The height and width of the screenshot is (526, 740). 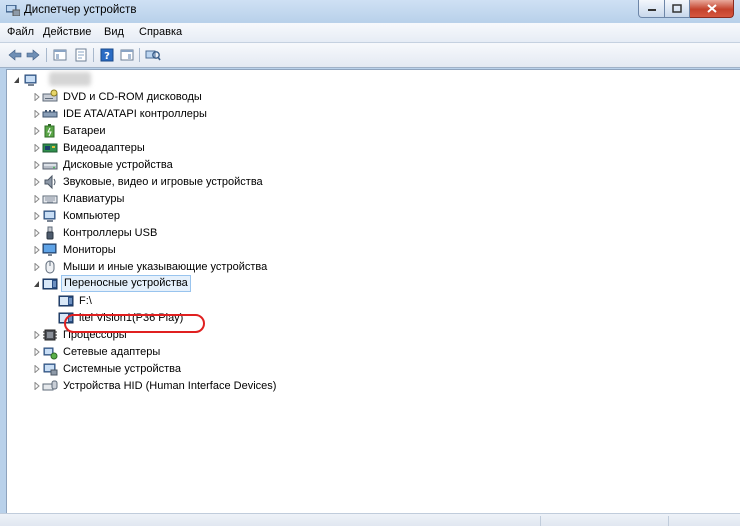 I want to click on toolbar: ?, so click(x=370, y=55).